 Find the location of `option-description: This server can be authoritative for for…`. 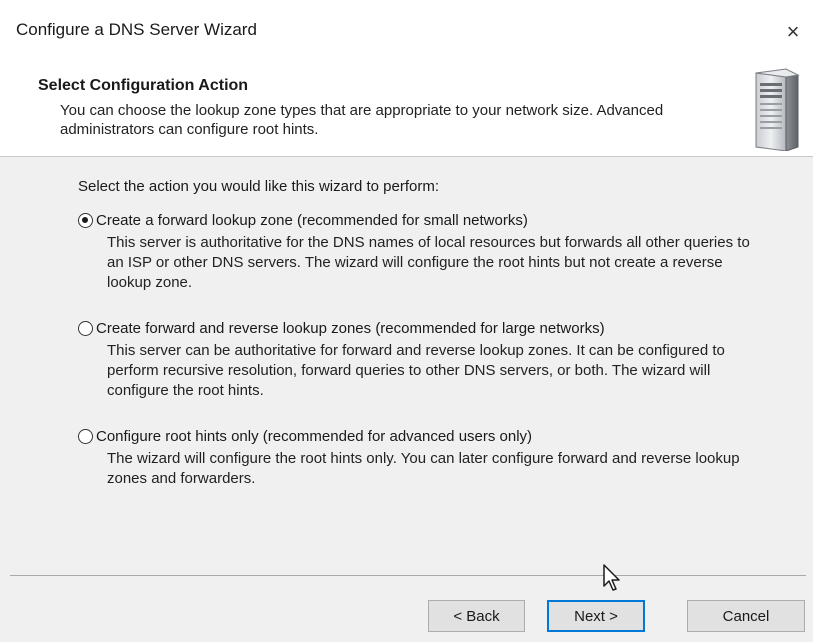

option-description: This server can be authoritative for for… is located at coordinates (416, 370).